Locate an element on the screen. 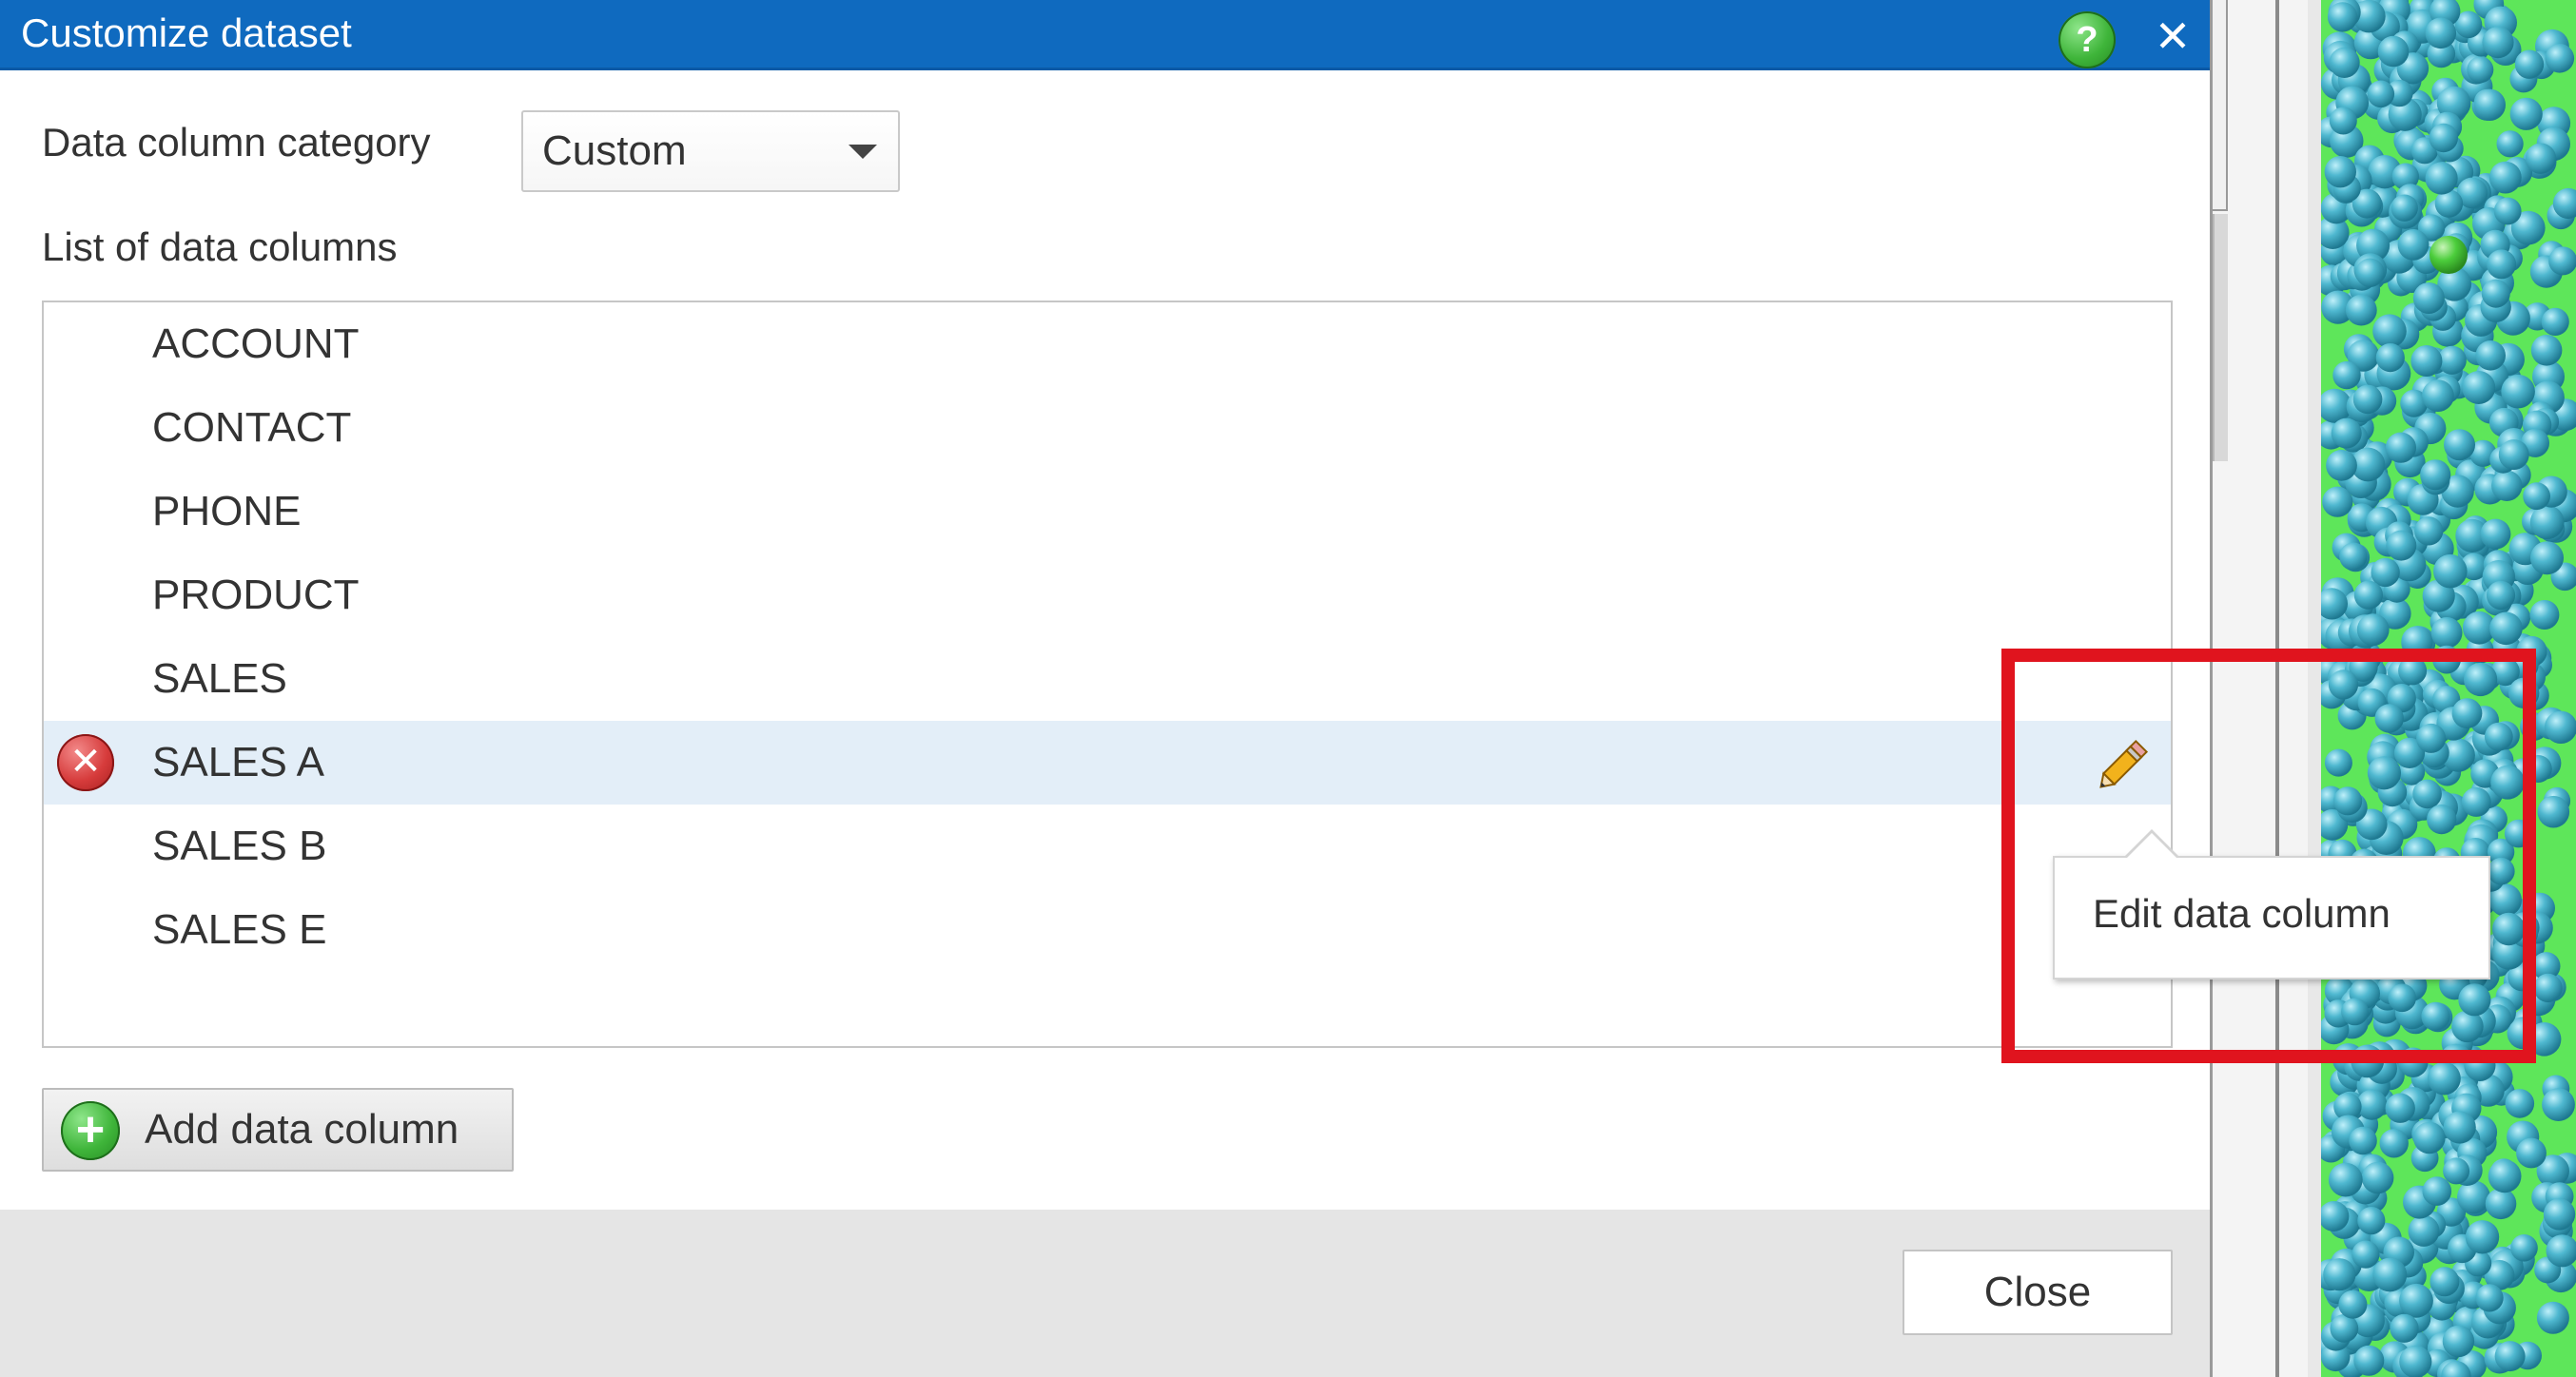 This screenshot has width=2576, height=1377. background-map is located at coordinates (2449, 688).